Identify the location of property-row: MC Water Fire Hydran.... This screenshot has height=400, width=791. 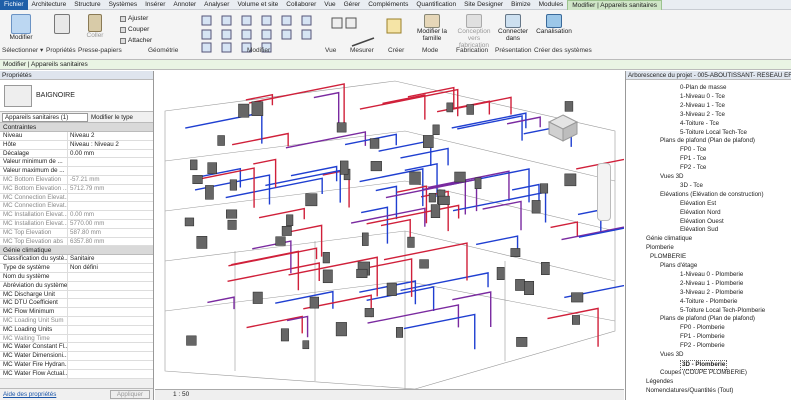
(76, 365).